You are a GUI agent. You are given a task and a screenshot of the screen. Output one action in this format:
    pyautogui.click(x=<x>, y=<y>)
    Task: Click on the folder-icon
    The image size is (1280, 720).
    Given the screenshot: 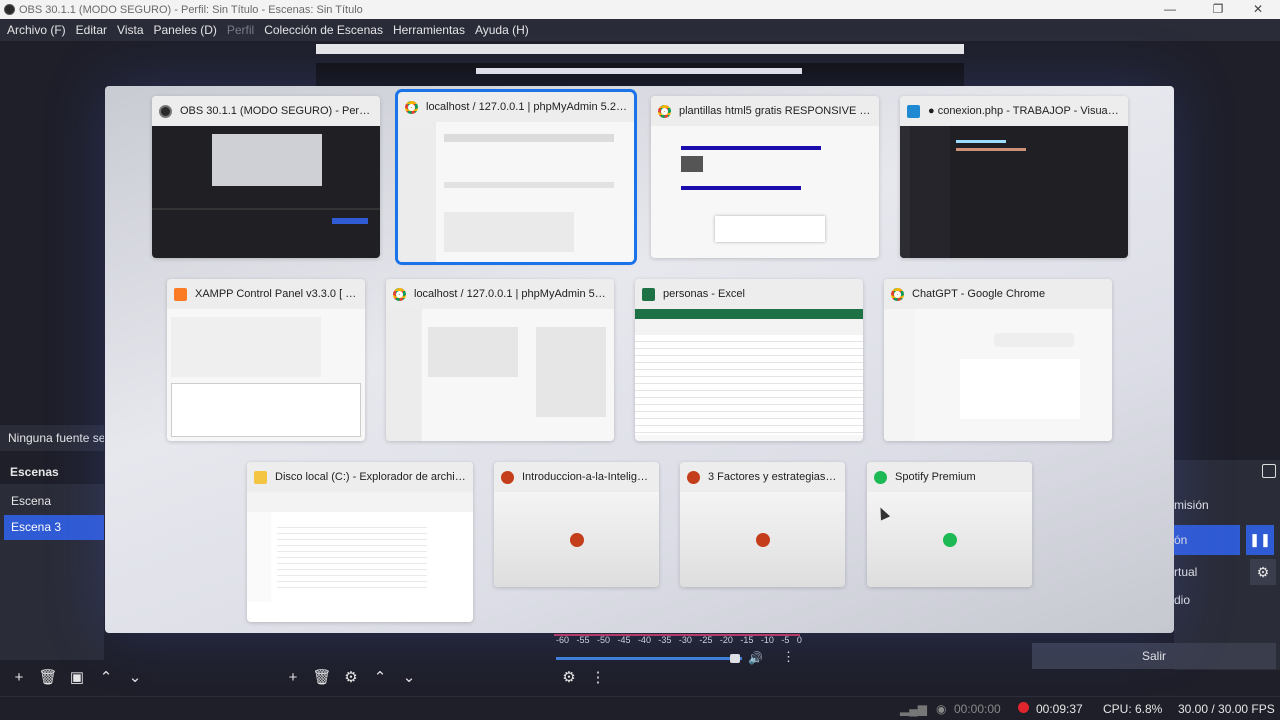 What is the action you would take?
    pyautogui.click(x=260, y=477)
    